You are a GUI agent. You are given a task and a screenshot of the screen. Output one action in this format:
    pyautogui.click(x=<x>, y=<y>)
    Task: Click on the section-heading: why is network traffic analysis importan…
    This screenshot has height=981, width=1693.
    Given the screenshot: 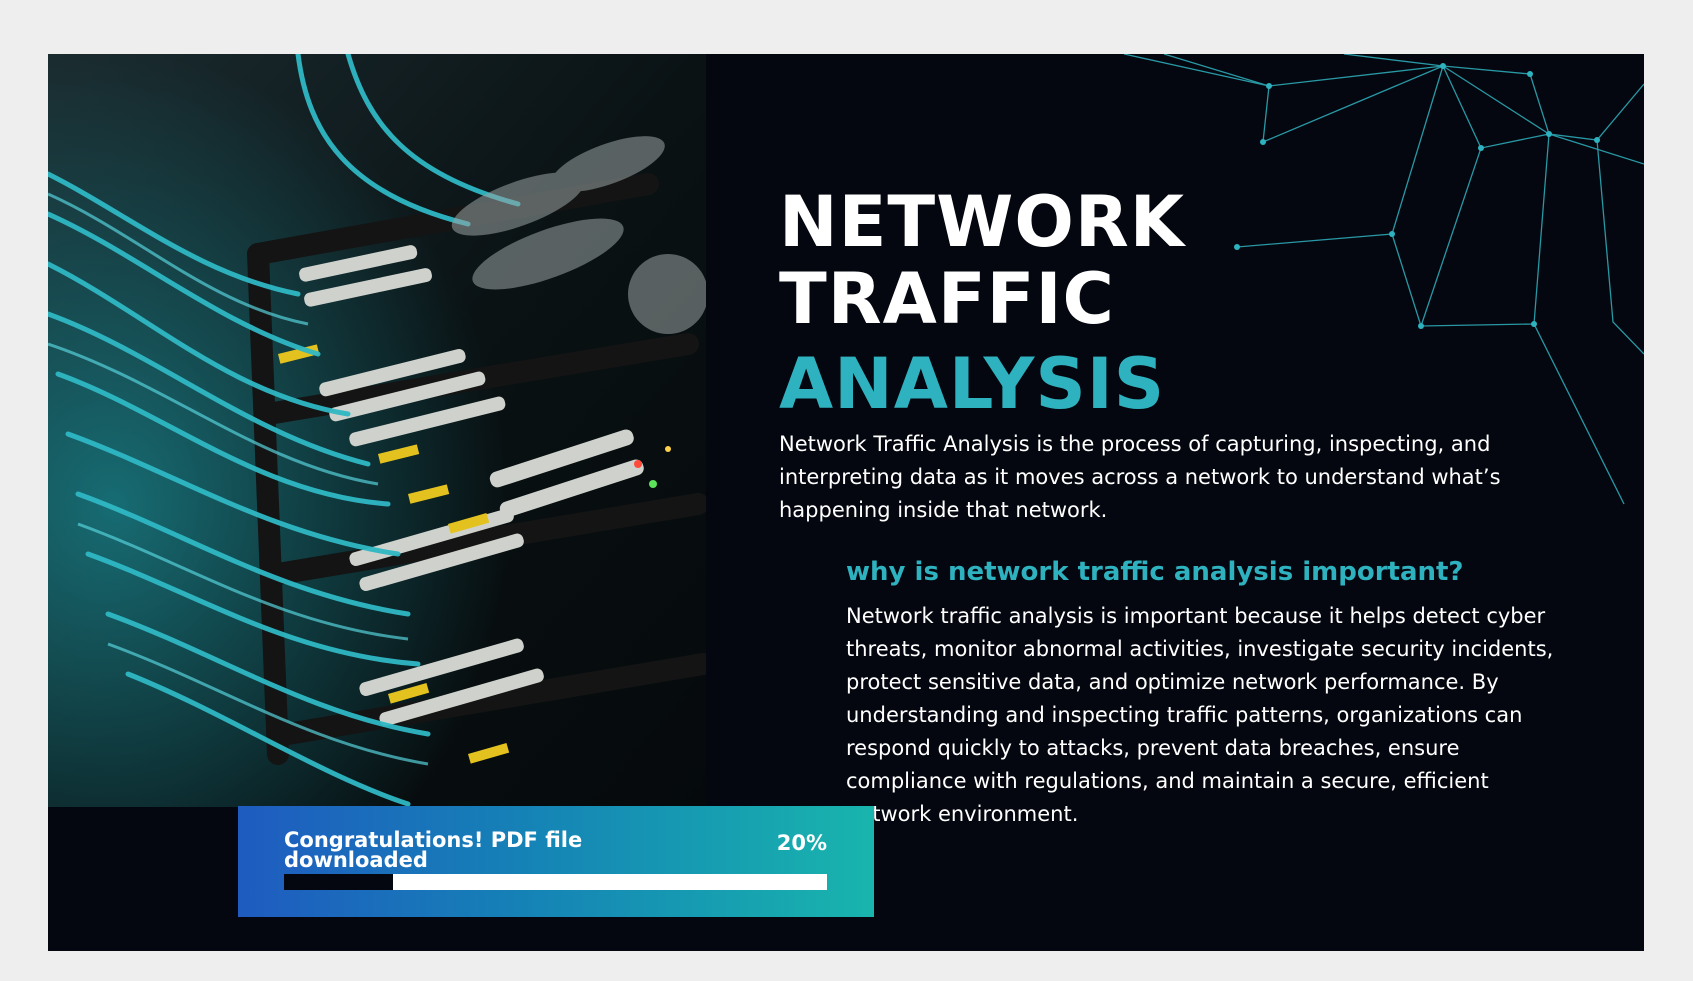 What is the action you would take?
    pyautogui.click(x=1155, y=572)
    